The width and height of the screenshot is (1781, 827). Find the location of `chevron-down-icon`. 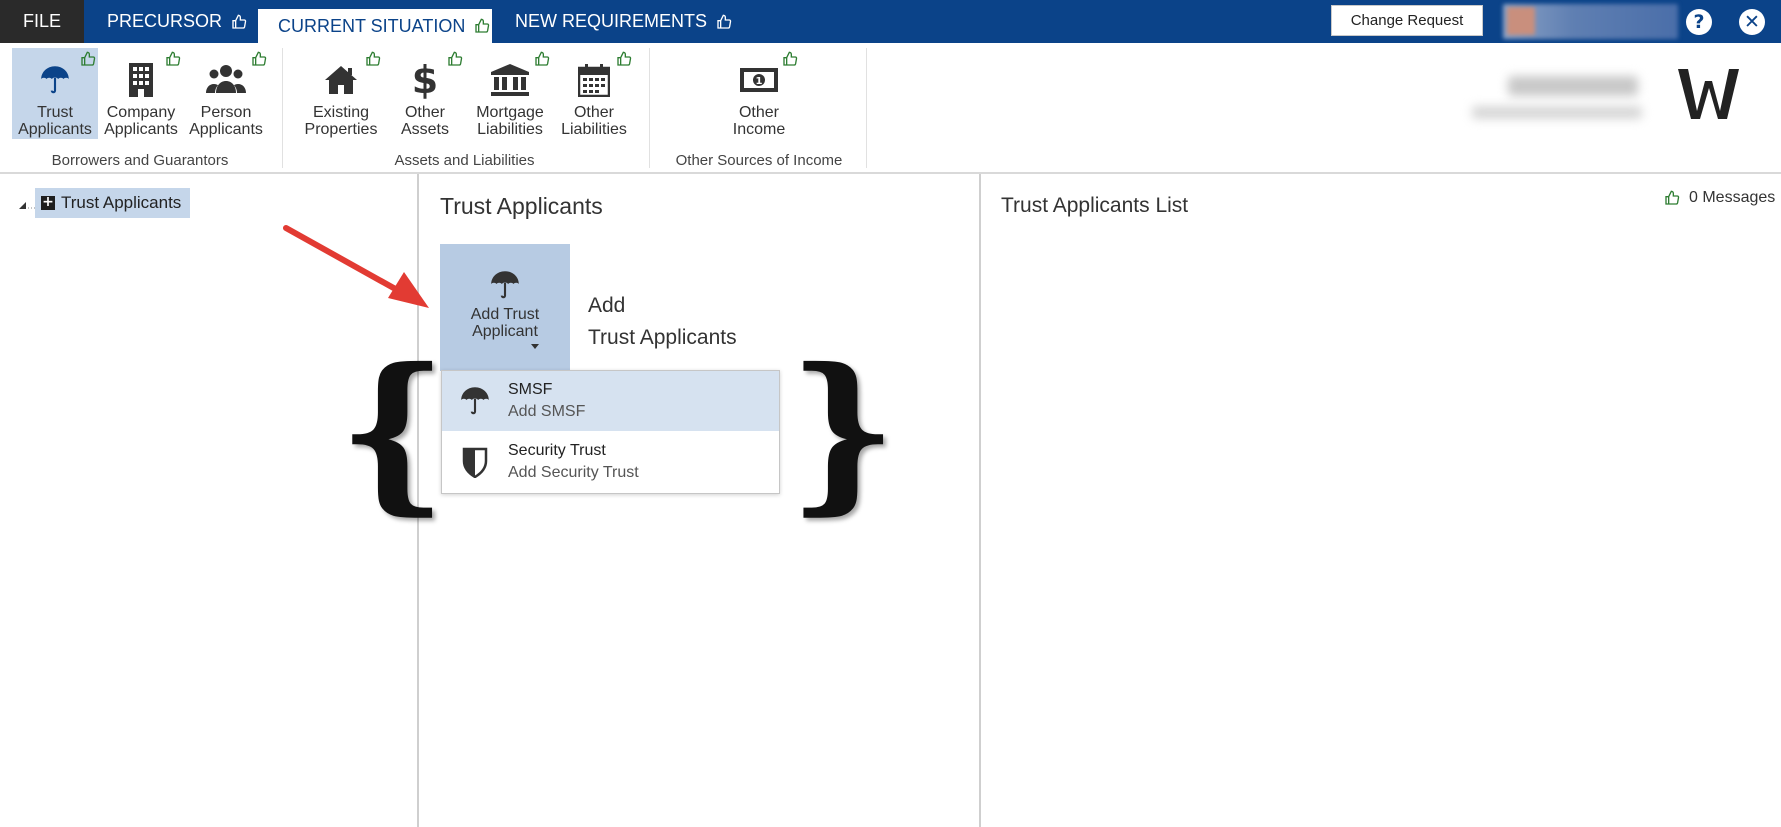

chevron-down-icon is located at coordinates (535, 346).